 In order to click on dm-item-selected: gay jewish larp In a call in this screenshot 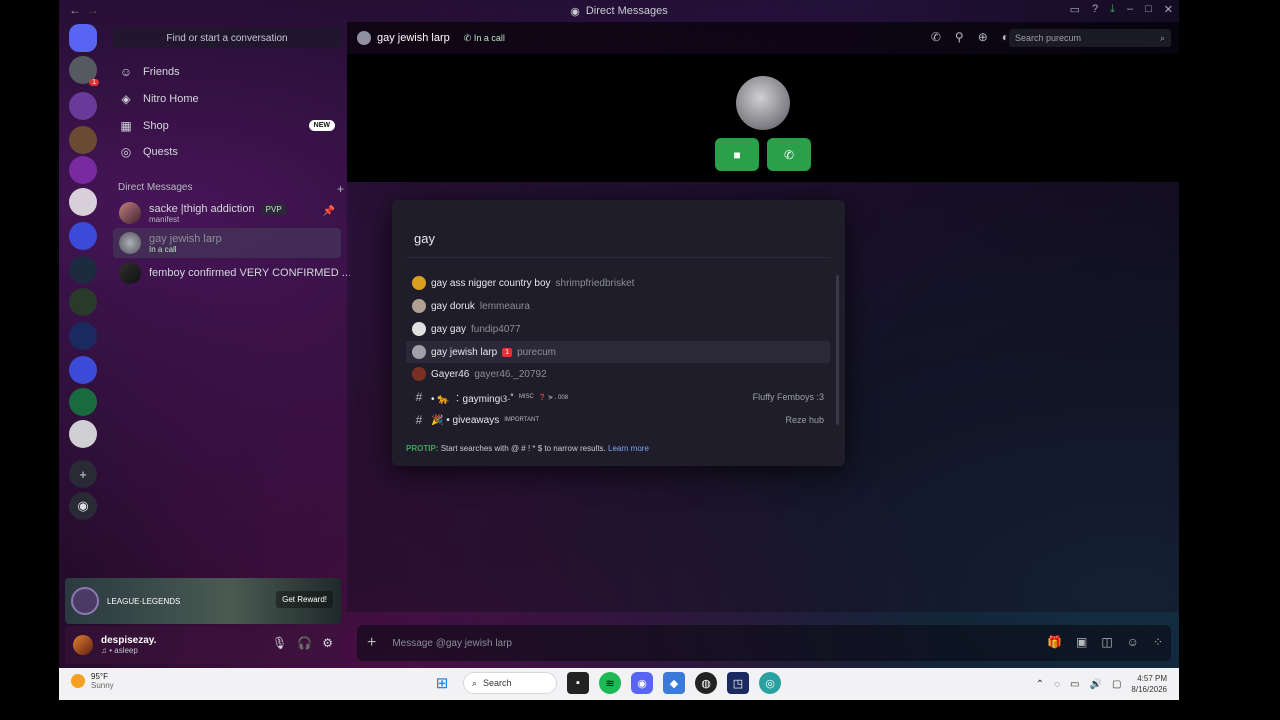, I will do `click(227, 243)`.